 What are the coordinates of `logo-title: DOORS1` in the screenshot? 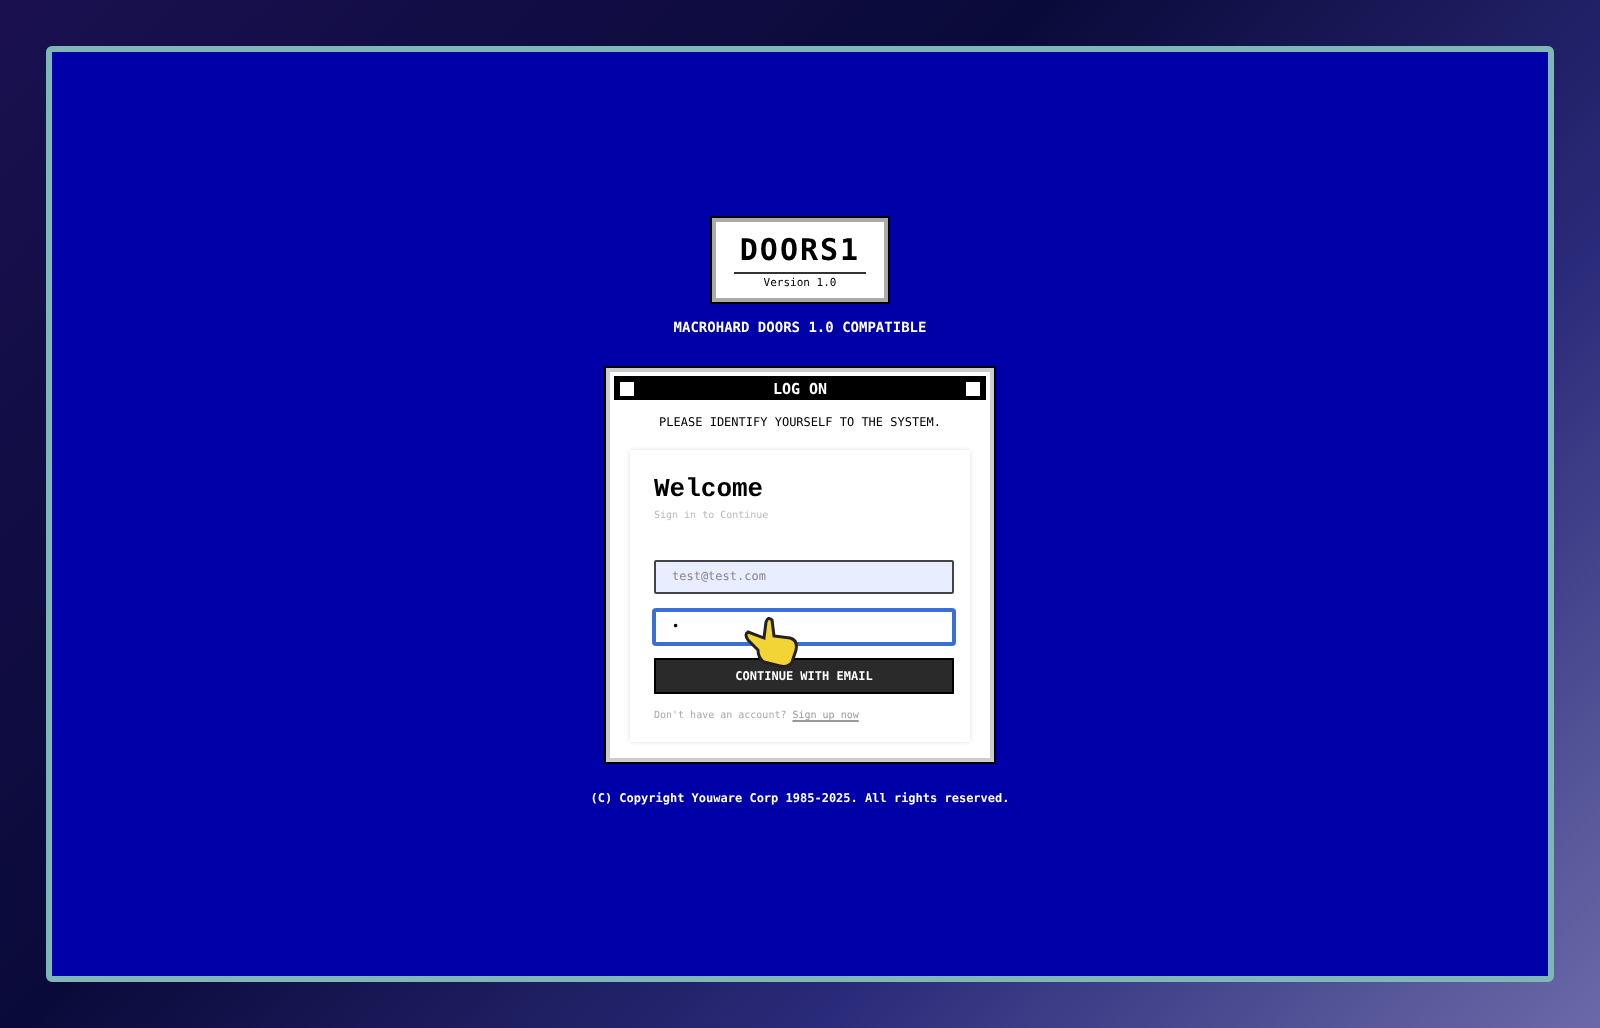 It's located at (800, 253).